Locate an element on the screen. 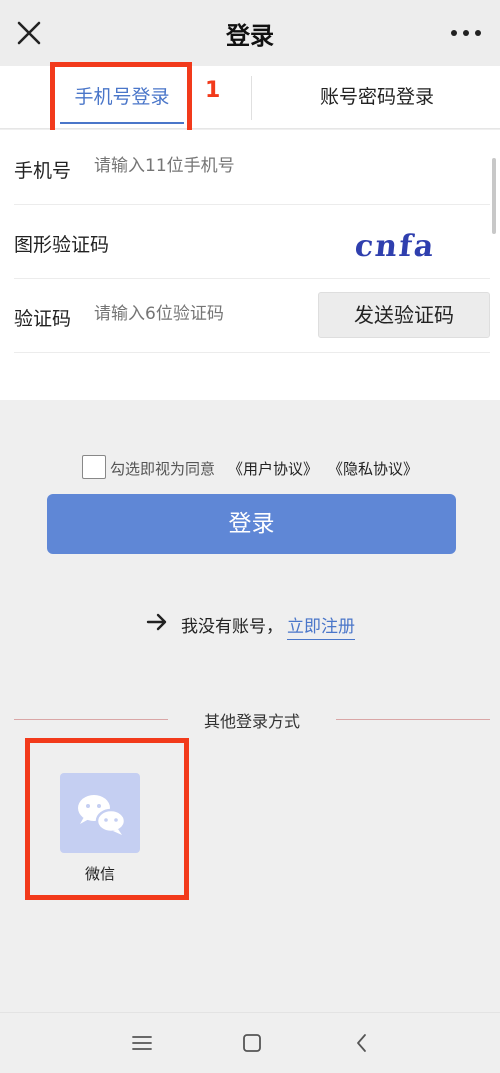 Image resolution: width=500 pixels, height=1073 pixels. more-icon is located at coordinates (466, 33).